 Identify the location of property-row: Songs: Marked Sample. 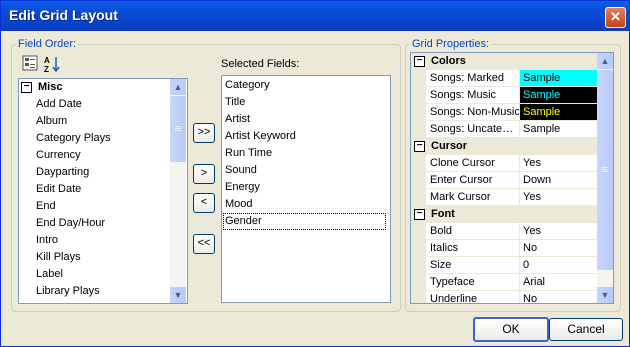
(504, 78).